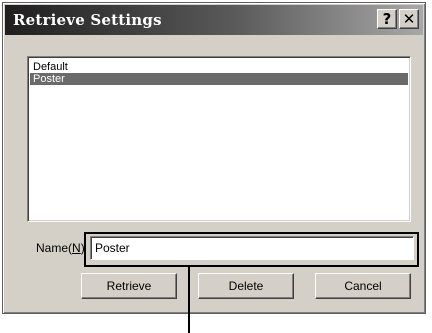  Describe the element at coordinates (246, 286) in the screenshot. I see `delete-button: Delete` at that location.